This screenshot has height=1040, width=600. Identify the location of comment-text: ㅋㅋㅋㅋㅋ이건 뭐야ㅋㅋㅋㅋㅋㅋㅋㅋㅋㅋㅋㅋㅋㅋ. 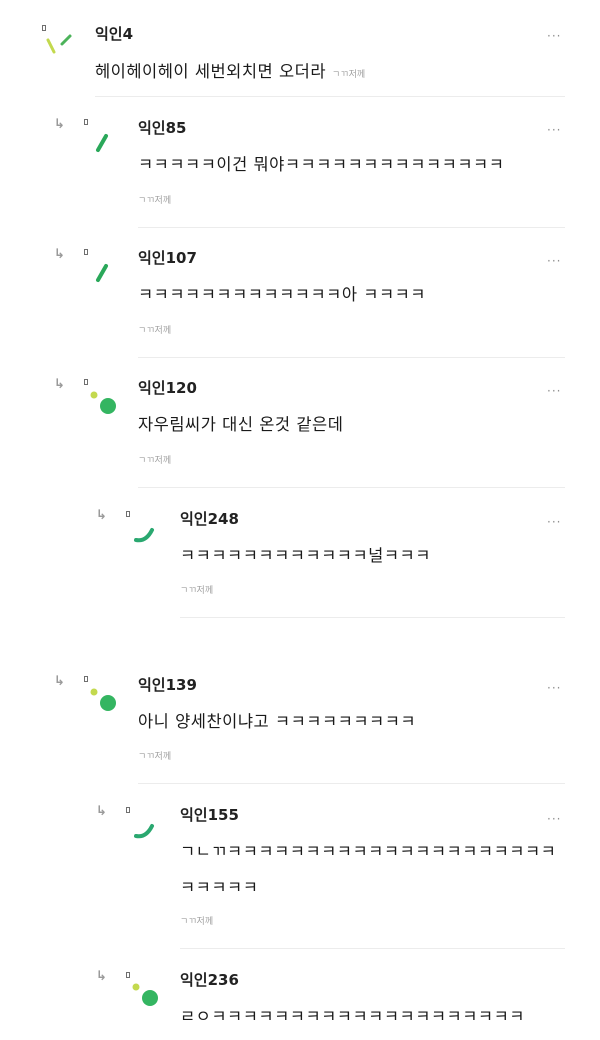
(321, 164).